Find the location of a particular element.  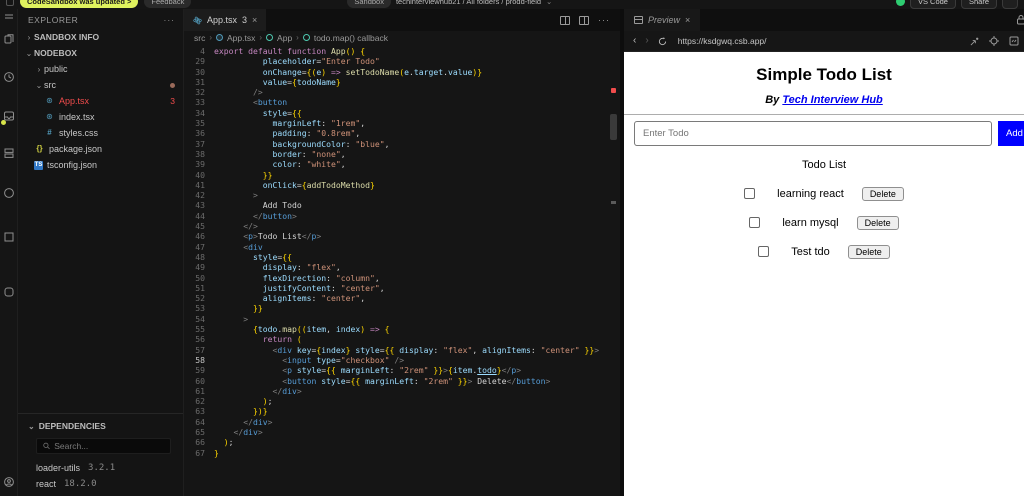

sidebar-item-app-tsx: ⊛ App.tsx 3 is located at coordinates (100, 101).